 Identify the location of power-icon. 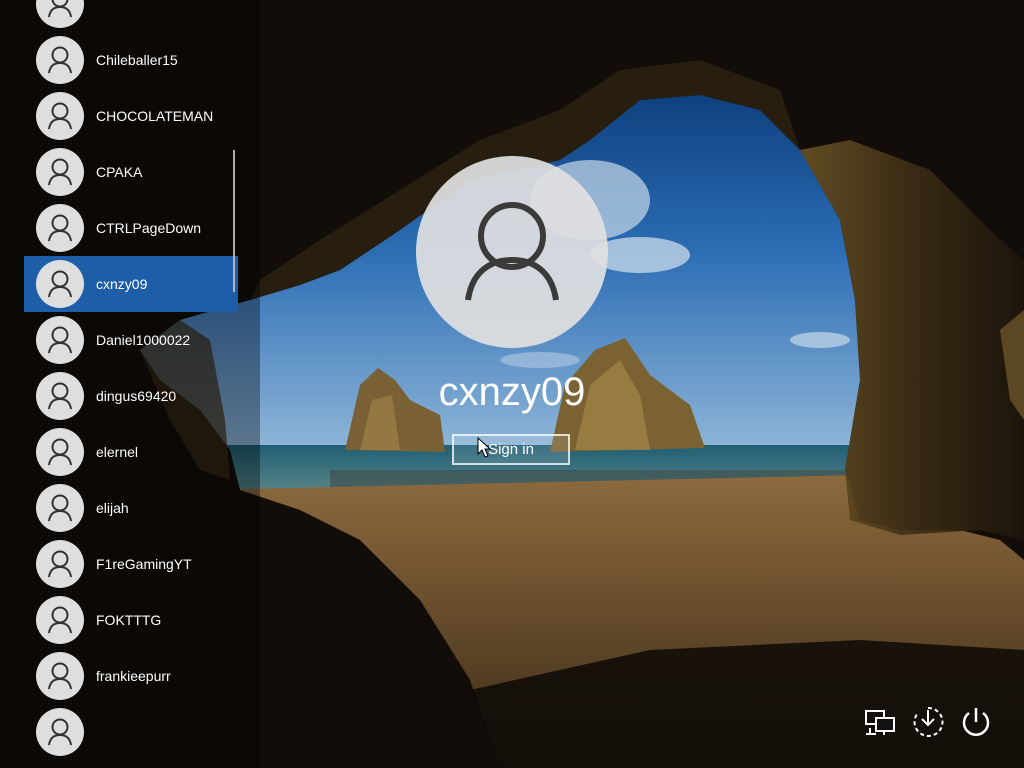
(976, 722).